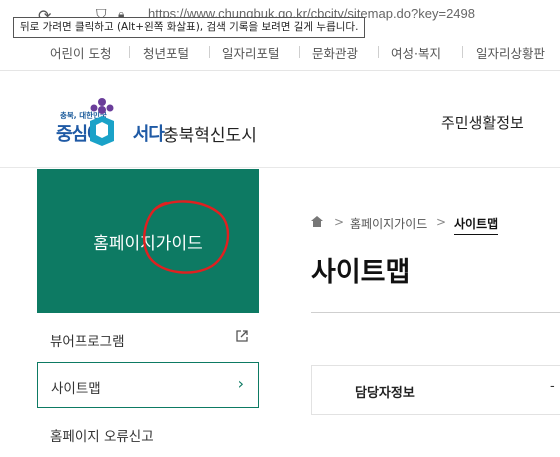  Describe the element at coordinates (242, 336) in the screenshot. I see `external-link-icon` at that location.